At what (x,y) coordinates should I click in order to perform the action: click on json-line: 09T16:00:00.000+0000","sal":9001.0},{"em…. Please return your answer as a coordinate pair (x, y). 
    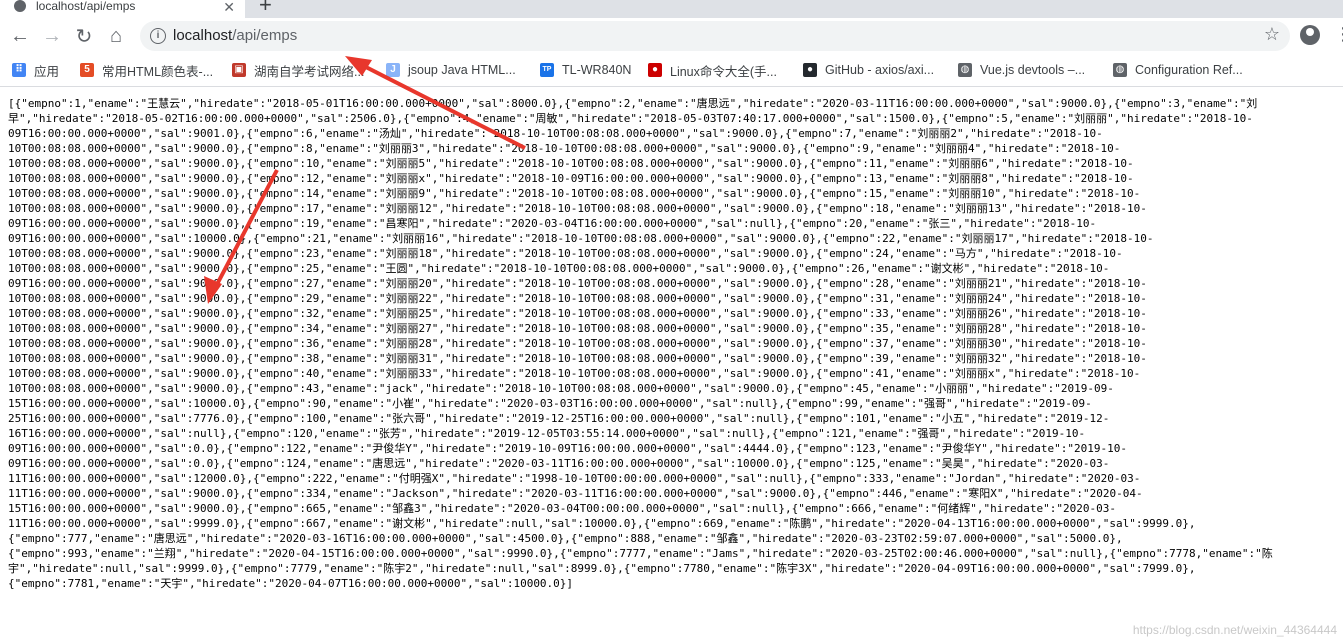
    Looking at the image, I should click on (555, 133).